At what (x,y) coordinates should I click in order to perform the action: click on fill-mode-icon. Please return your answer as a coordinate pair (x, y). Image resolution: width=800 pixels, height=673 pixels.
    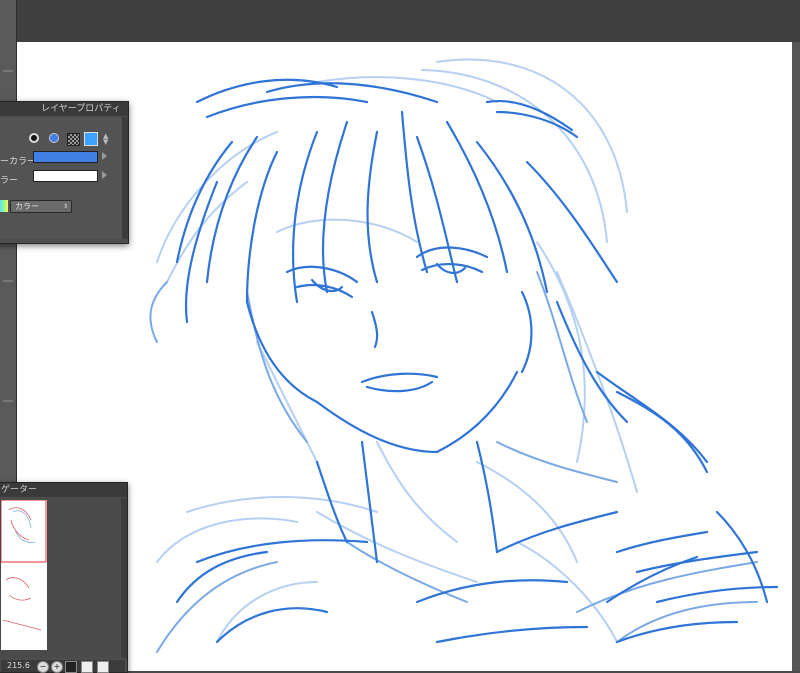
    Looking at the image, I should click on (91, 139).